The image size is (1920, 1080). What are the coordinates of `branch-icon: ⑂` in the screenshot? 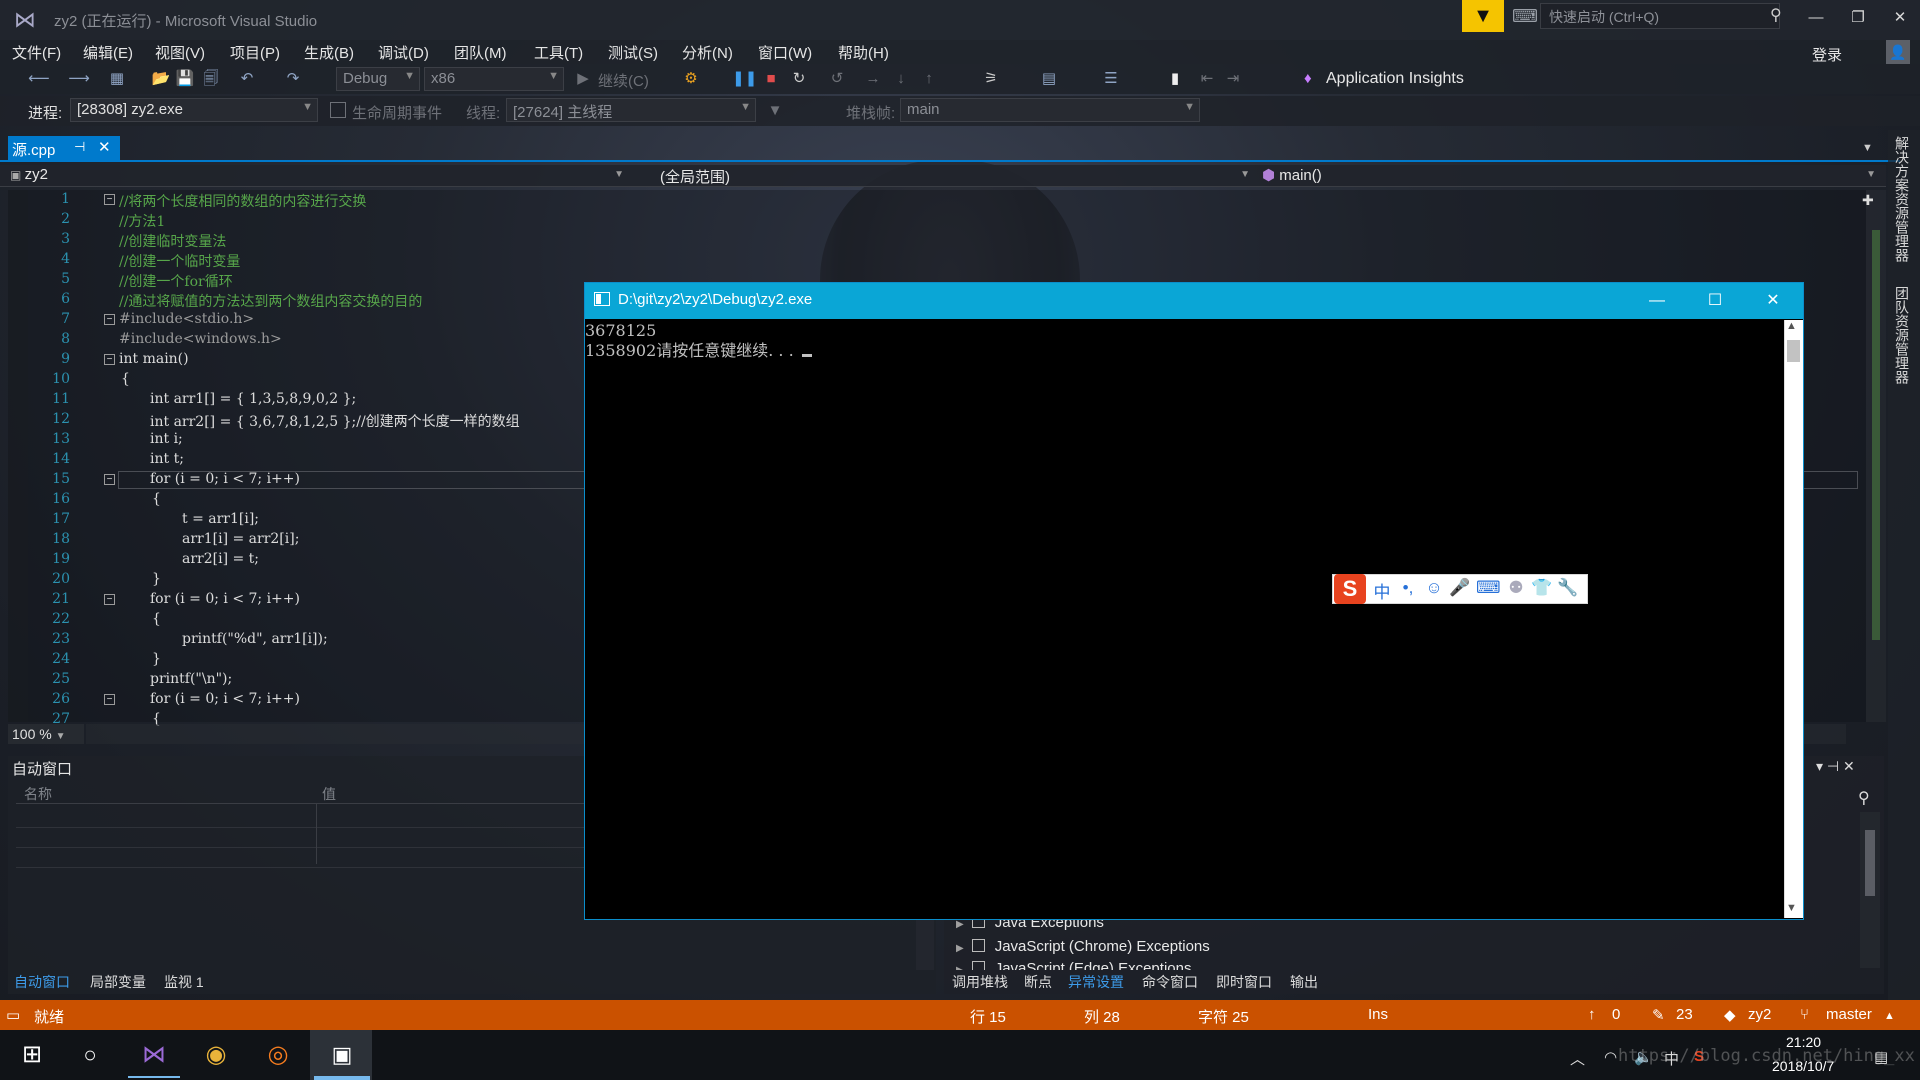 It's located at (1804, 1014).